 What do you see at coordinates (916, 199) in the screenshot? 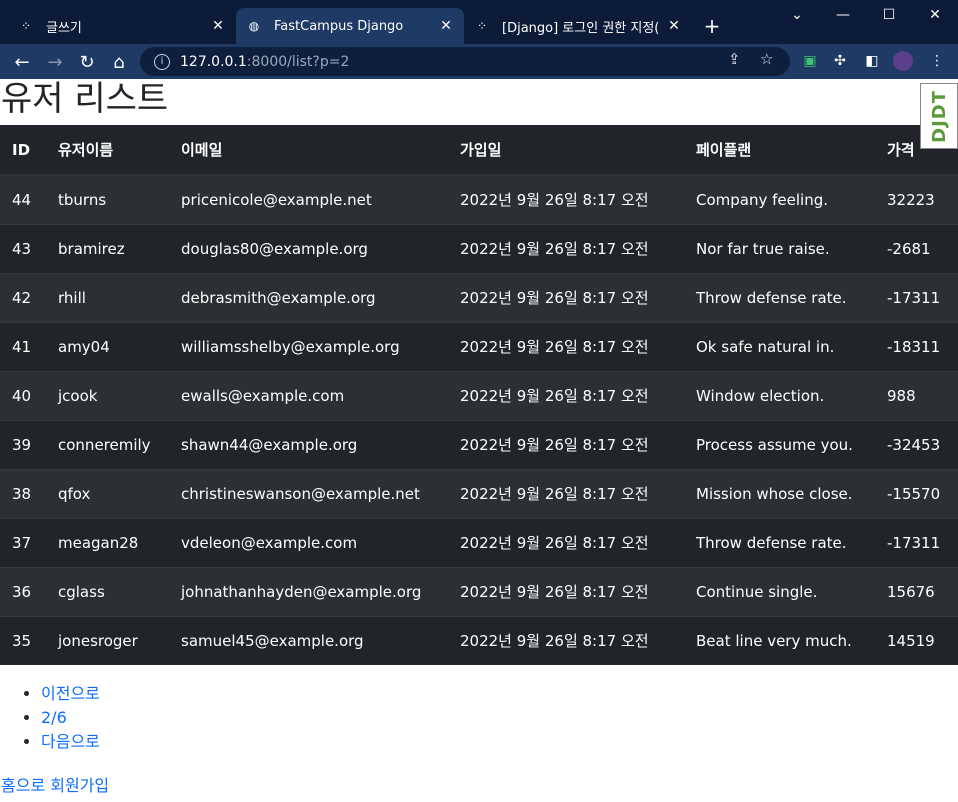
I see `cell-price: 32223` at bounding box center [916, 199].